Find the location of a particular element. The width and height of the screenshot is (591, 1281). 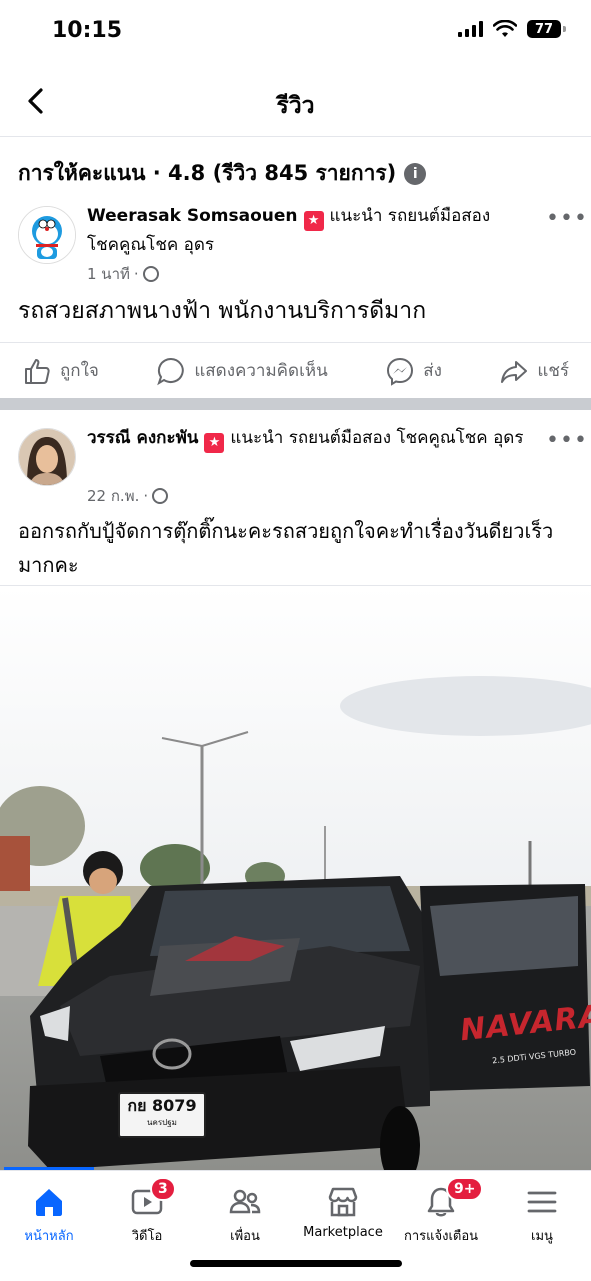

share-icon is located at coordinates (514, 371).